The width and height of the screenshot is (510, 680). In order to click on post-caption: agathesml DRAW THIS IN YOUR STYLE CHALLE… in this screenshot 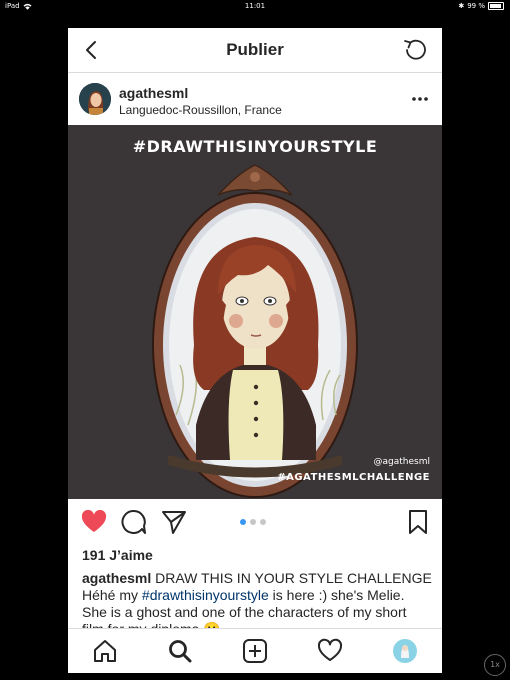, I will do `click(257, 601)`.